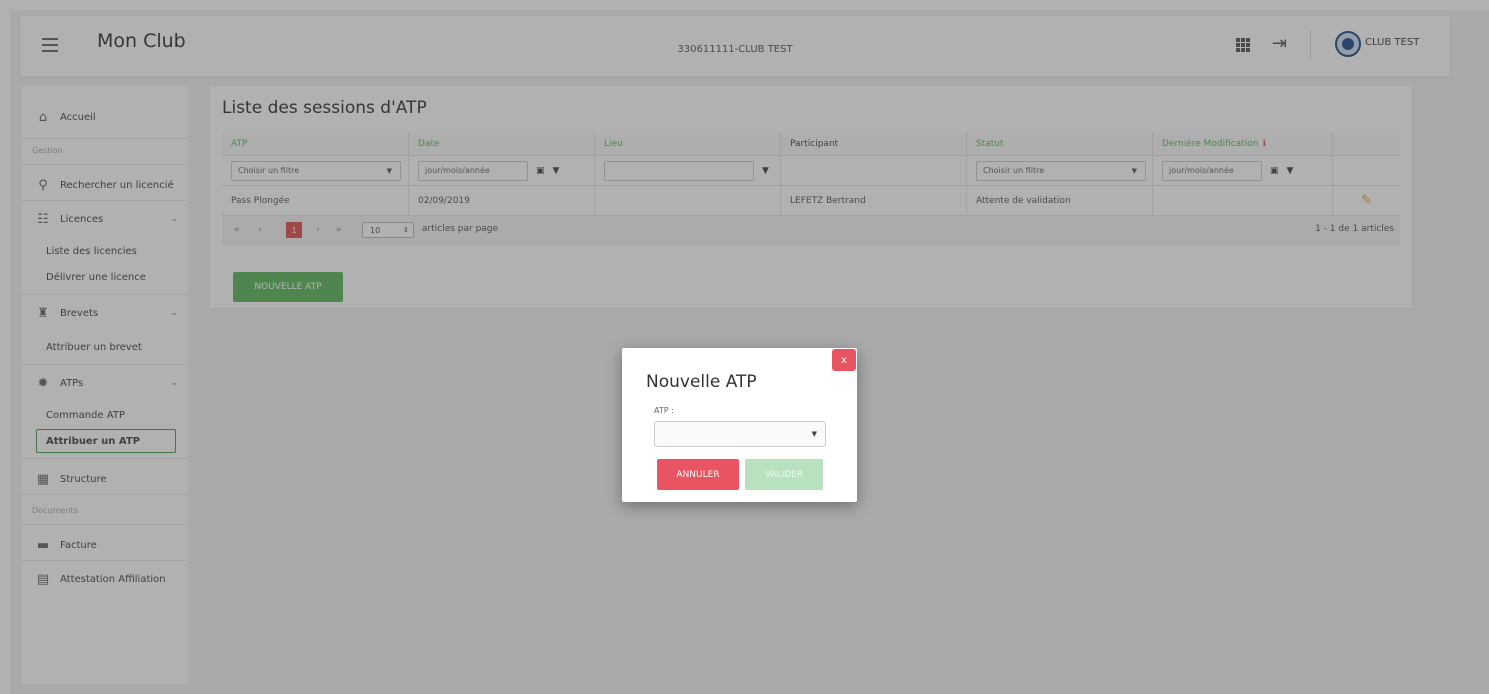  I want to click on cancel-button: ANNULER, so click(698, 474).